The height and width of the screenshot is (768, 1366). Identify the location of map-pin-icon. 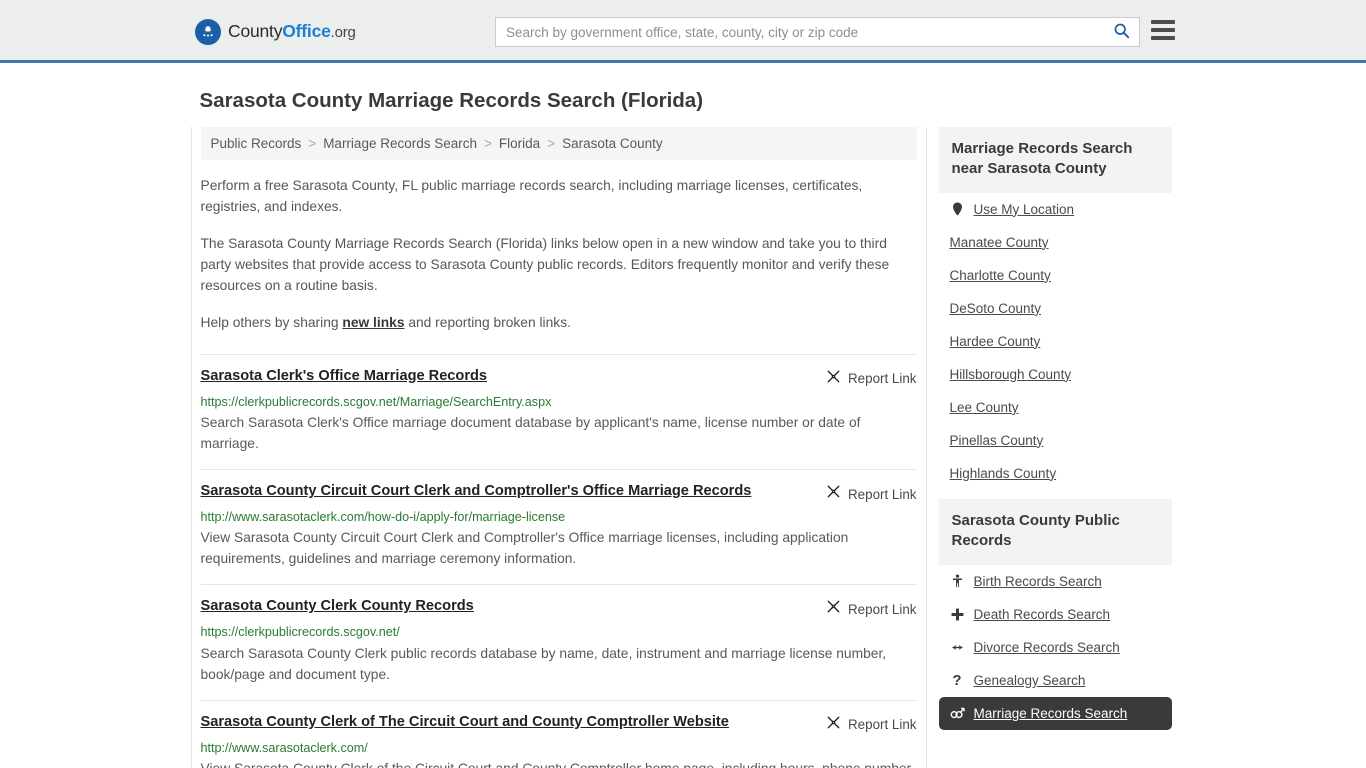
(957, 209).